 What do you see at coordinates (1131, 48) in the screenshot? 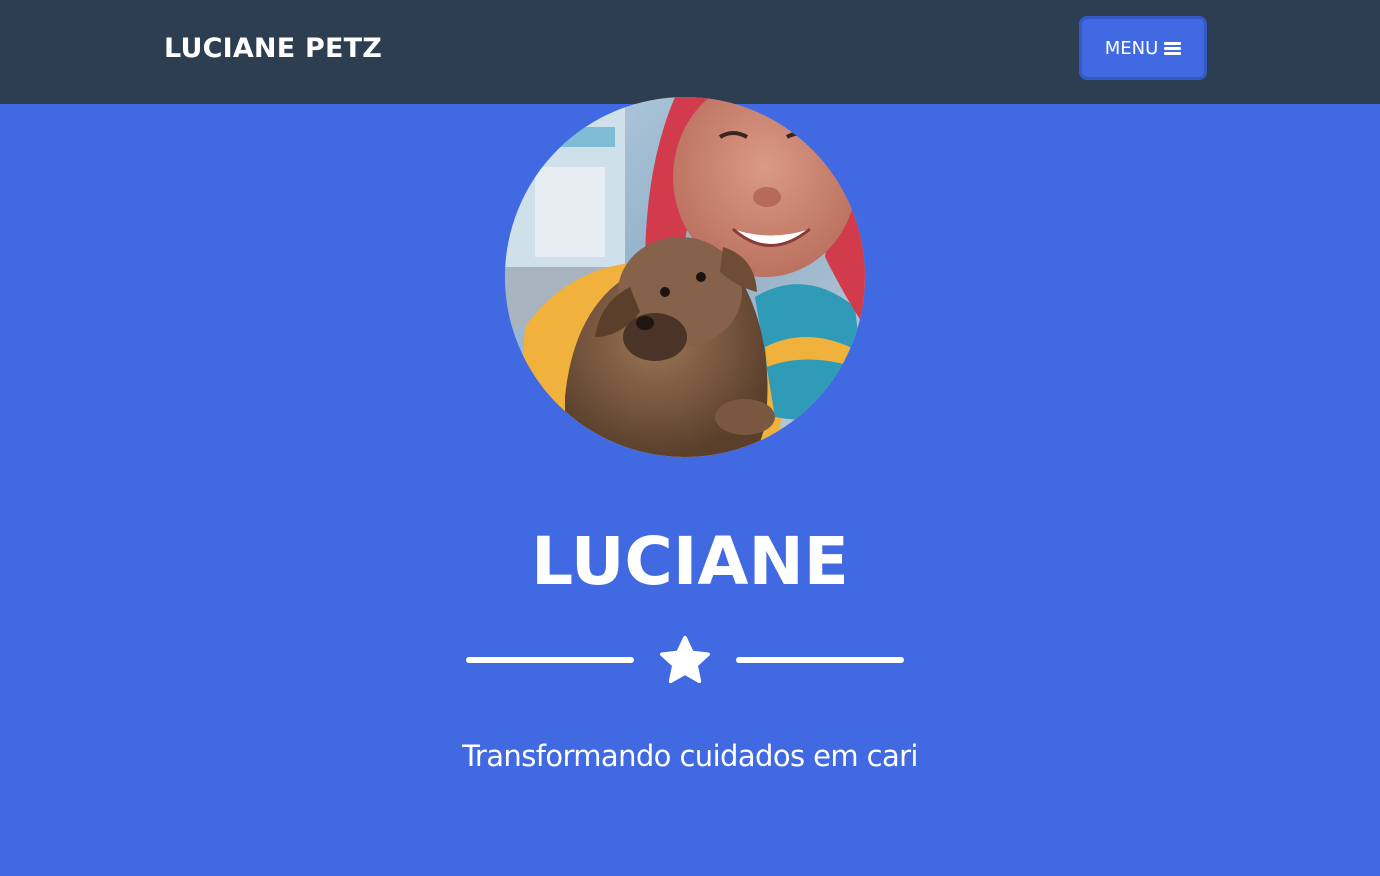
I see `menu-button-label: MENU` at bounding box center [1131, 48].